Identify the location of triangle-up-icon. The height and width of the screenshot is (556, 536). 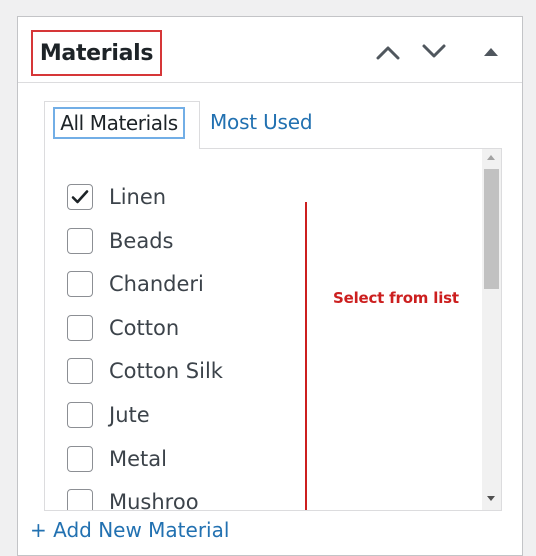
(491, 52).